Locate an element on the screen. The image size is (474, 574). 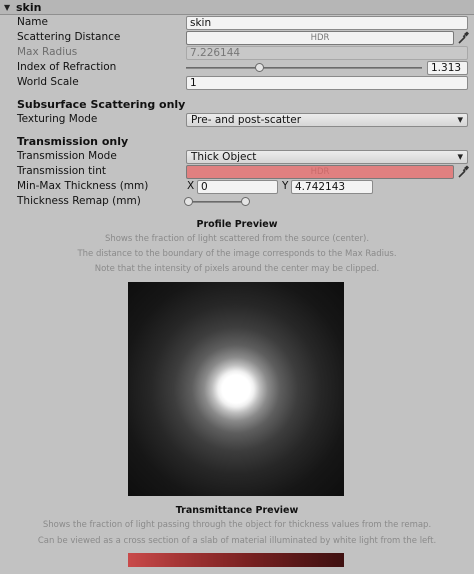
transmission-tint-label: Transmission tint is located at coordinates (61, 171).